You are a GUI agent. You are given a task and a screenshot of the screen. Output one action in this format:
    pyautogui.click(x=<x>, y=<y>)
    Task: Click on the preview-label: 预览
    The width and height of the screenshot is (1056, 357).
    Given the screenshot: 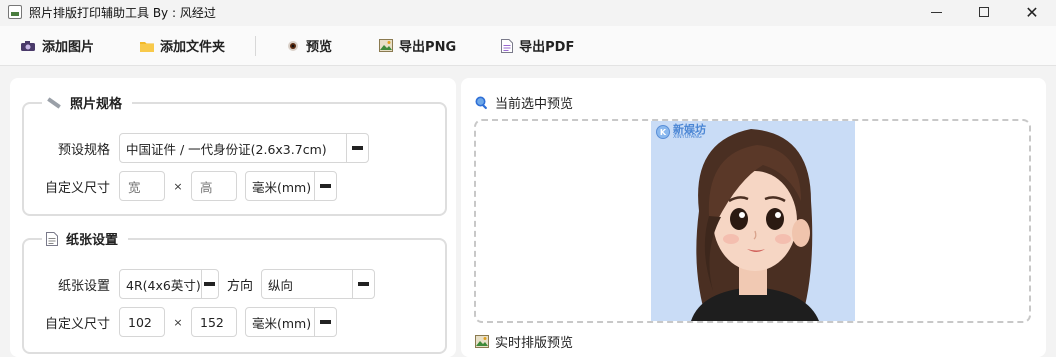 What is the action you would take?
    pyautogui.click(x=319, y=47)
    